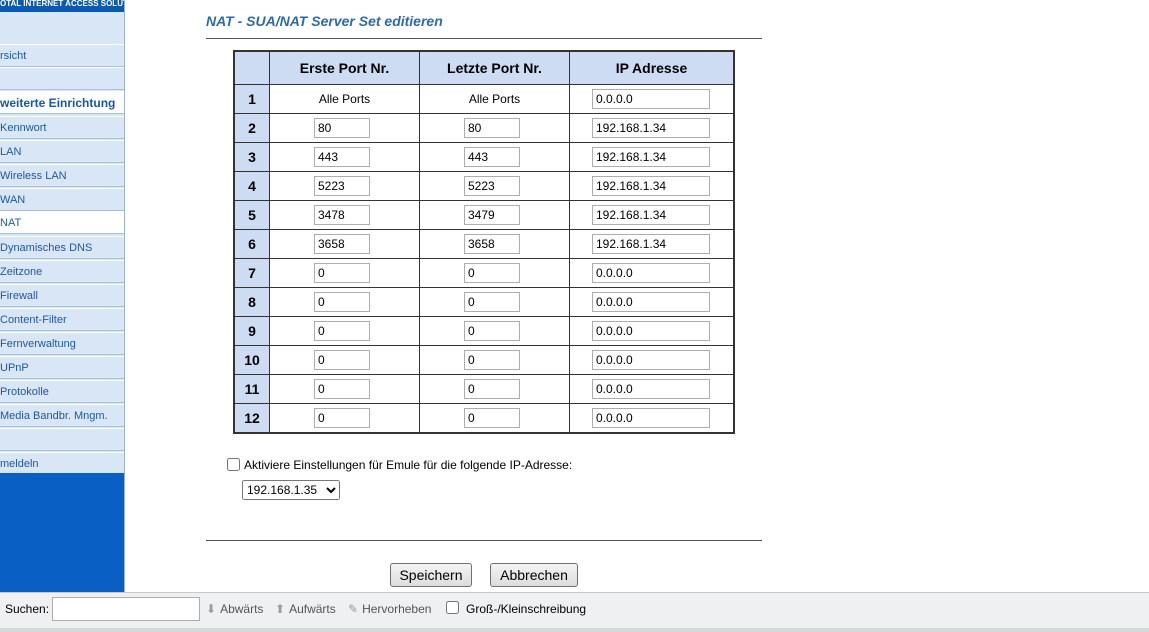 The height and width of the screenshot is (632, 1149). Describe the element at coordinates (251, 128) in the screenshot. I see `row-number: 2` at that location.